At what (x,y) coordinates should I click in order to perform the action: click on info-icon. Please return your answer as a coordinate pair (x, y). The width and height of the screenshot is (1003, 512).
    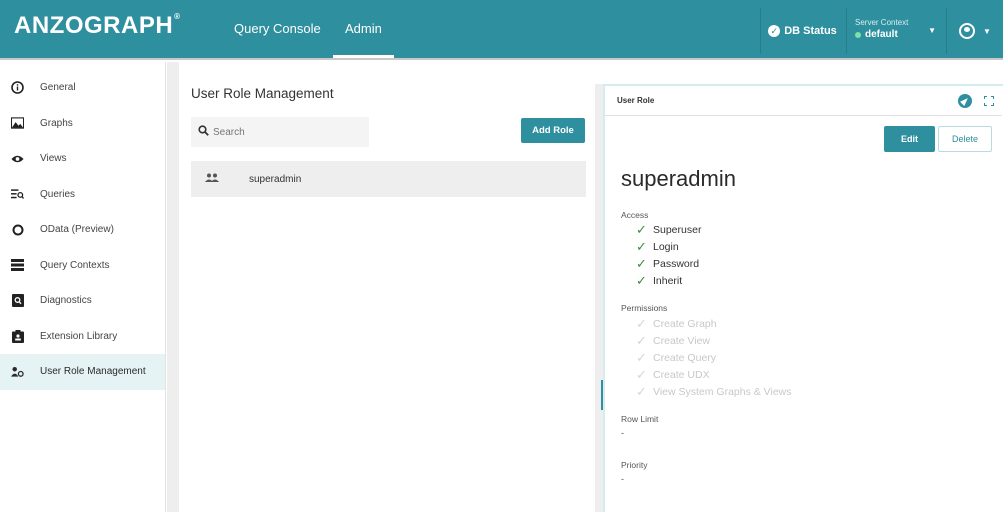
    Looking at the image, I should click on (17, 88).